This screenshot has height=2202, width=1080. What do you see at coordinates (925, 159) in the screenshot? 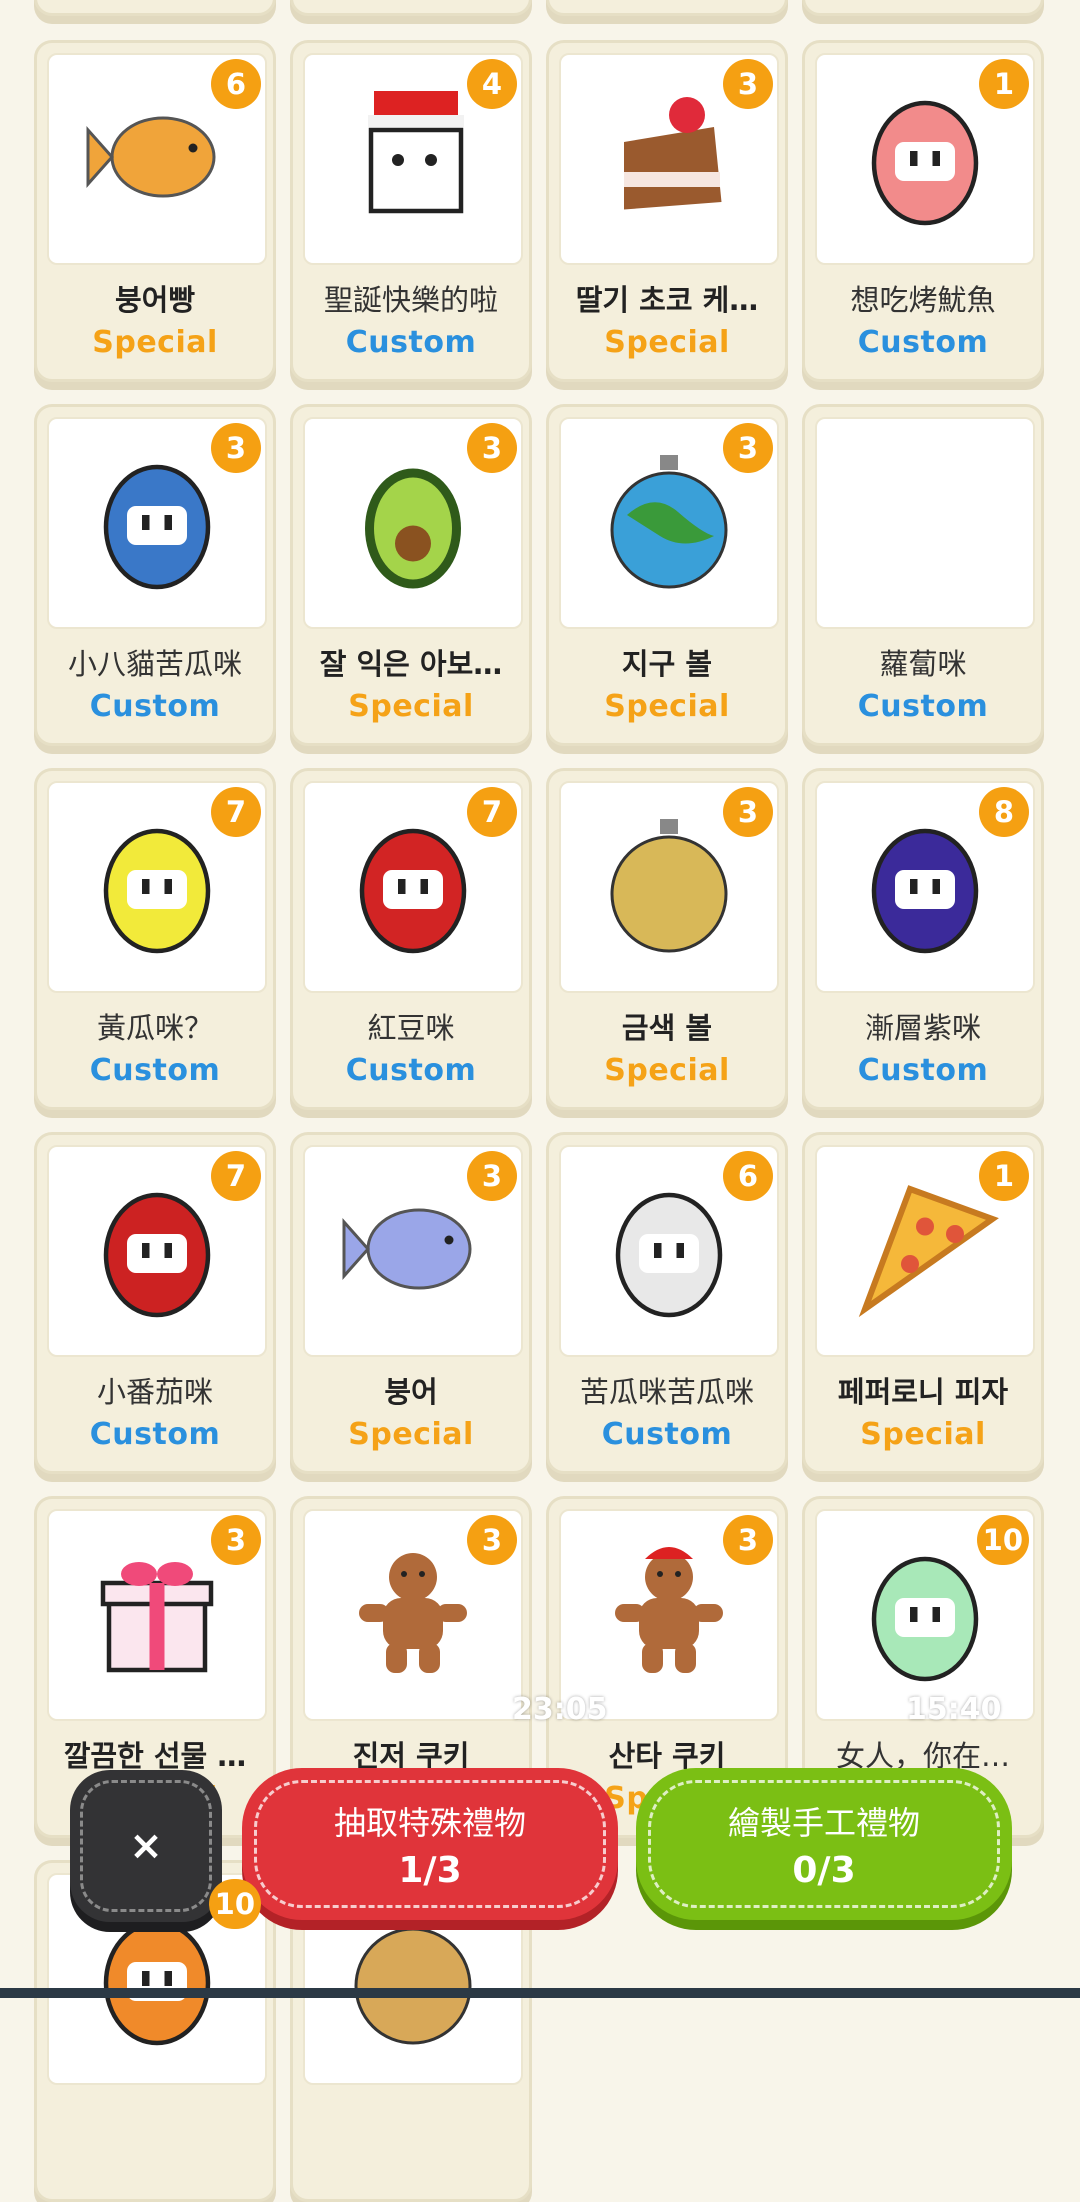
I see `squid-cat-icon` at bounding box center [925, 159].